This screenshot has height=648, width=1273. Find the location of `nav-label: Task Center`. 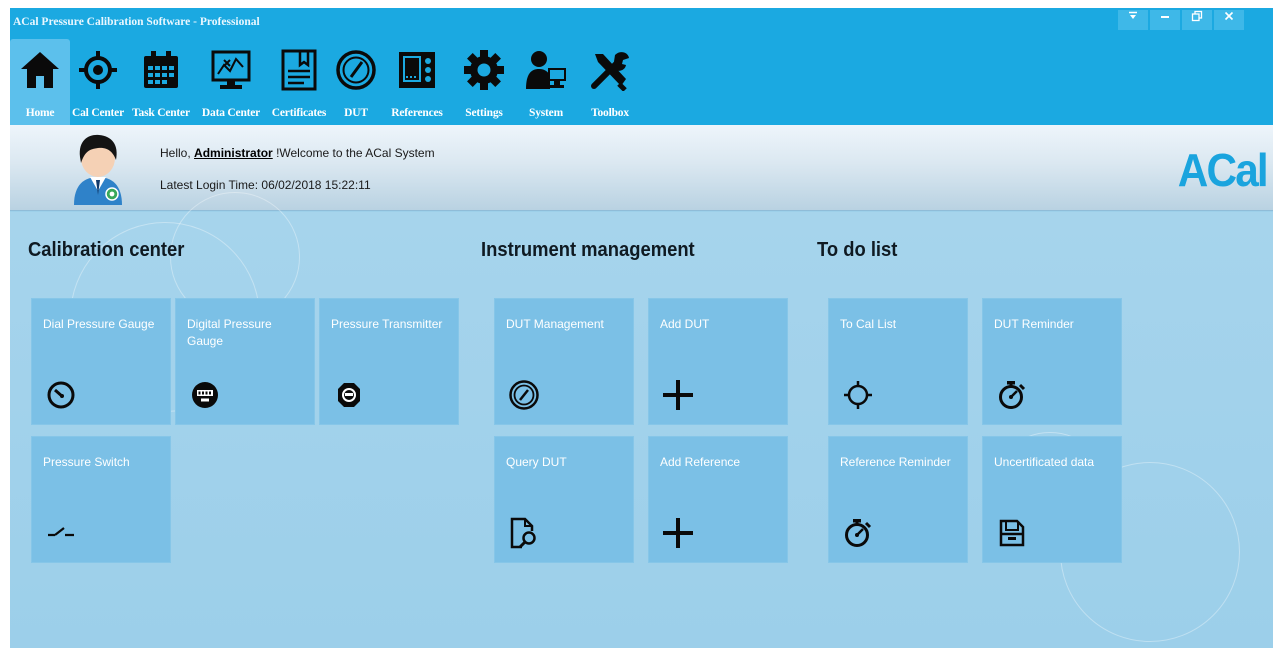

nav-label: Task Center is located at coordinates (161, 113).